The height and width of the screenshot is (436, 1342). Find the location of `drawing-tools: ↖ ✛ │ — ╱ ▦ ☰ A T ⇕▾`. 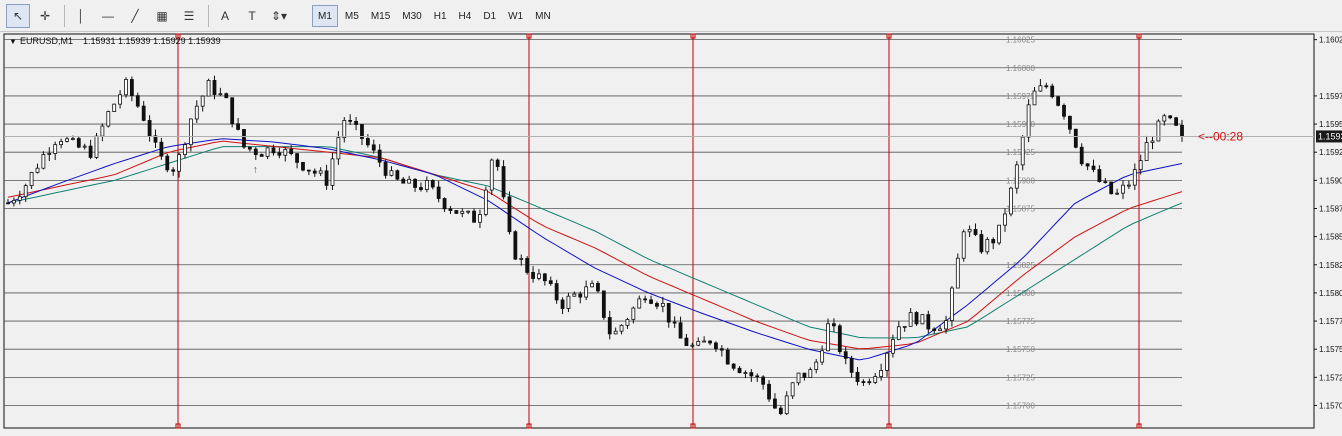

drawing-tools: ↖ ✛ │ — ╱ ▦ ☰ A T ⇕▾ is located at coordinates (150, 16).